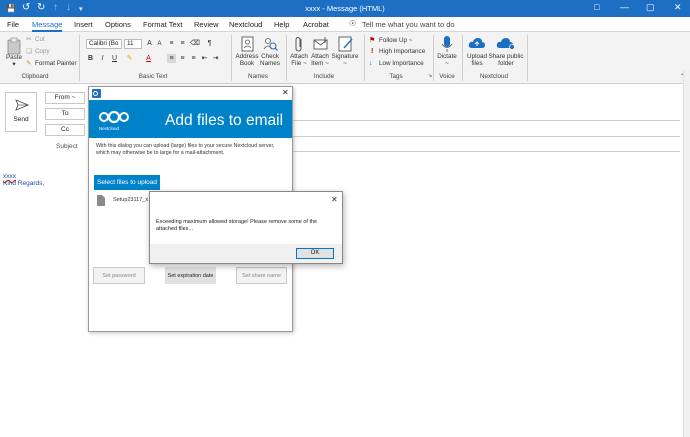 The width and height of the screenshot is (690, 437). I want to click on tab-message: Message, so click(47, 26).